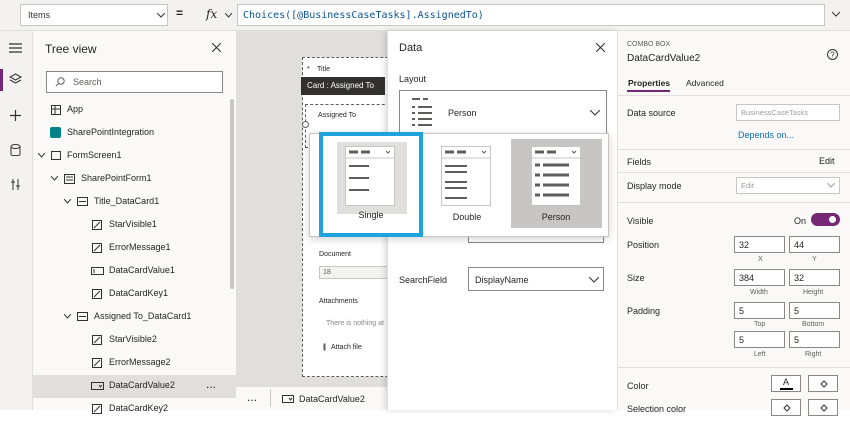 The width and height of the screenshot is (850, 421). I want to click on visible-toggle, so click(825, 219).